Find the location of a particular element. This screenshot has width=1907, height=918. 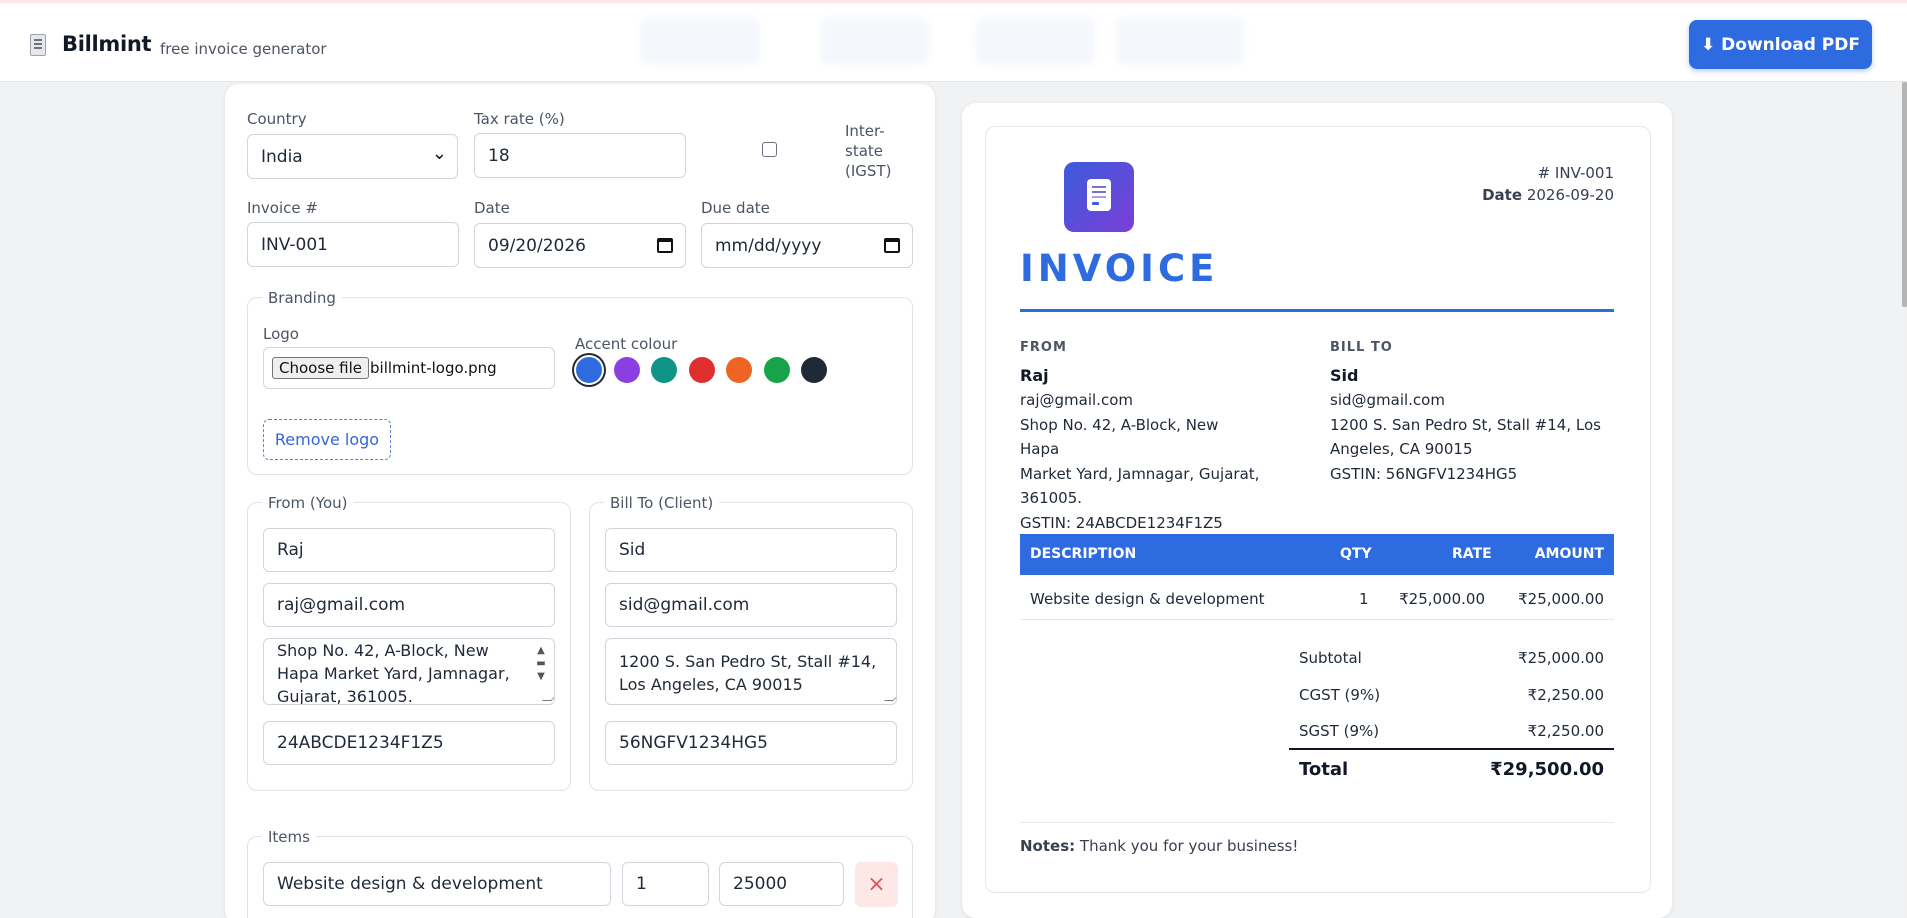

title-divider is located at coordinates (1317, 310).